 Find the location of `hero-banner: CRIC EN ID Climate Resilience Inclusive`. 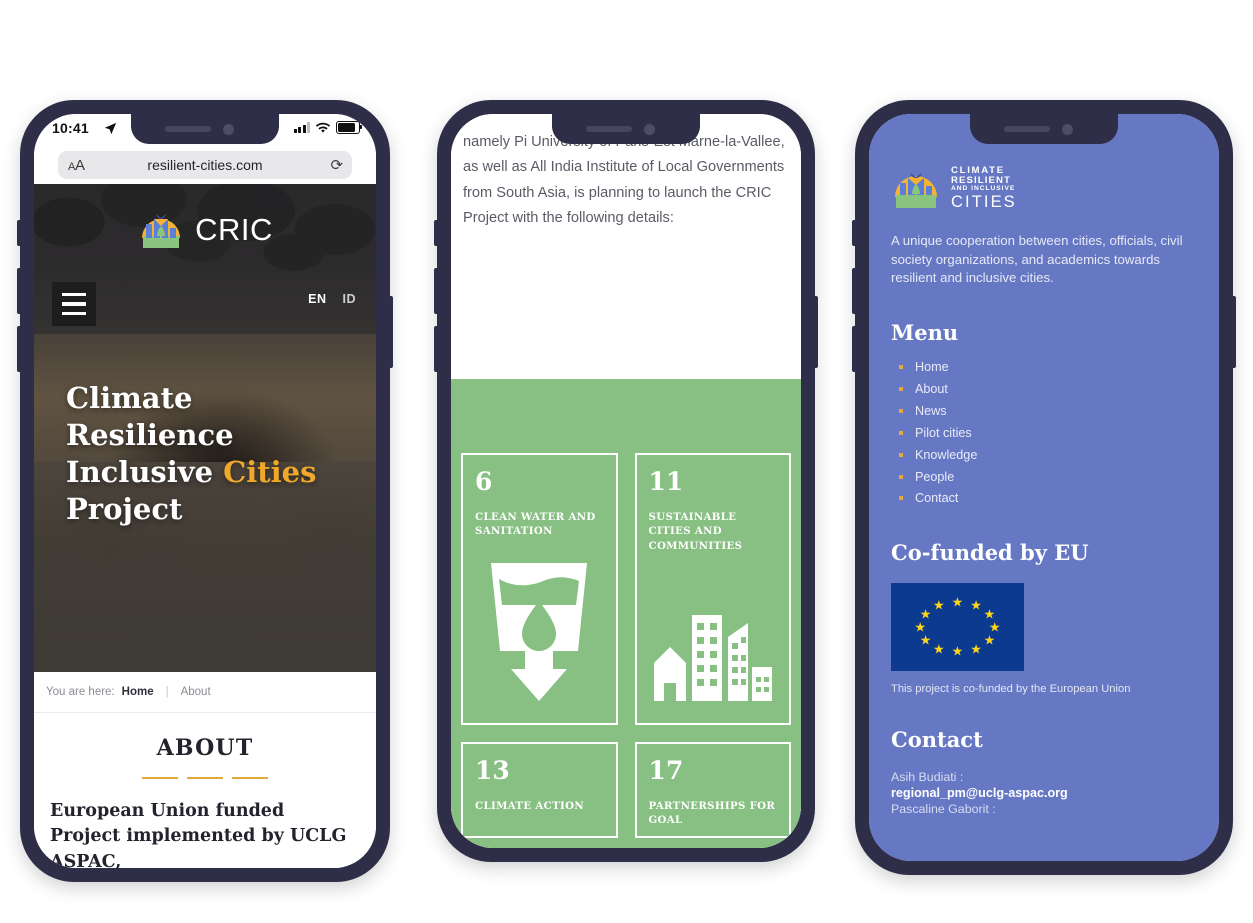

hero-banner: CRIC EN ID Climate Resilience Inclusive is located at coordinates (205, 428).